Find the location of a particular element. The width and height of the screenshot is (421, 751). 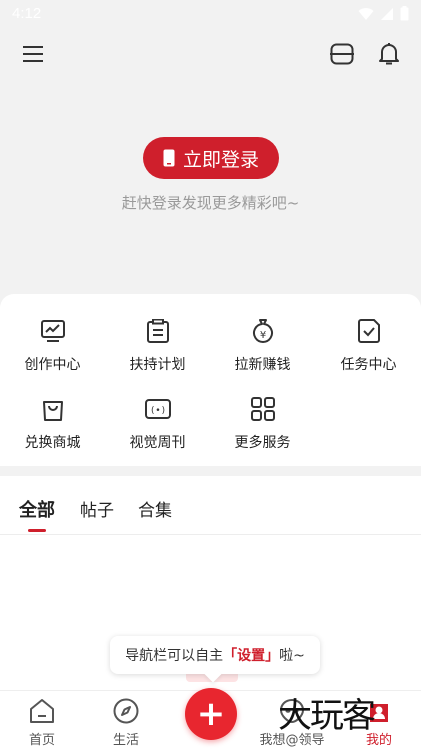

plus-icon: + is located at coordinates (211, 714).